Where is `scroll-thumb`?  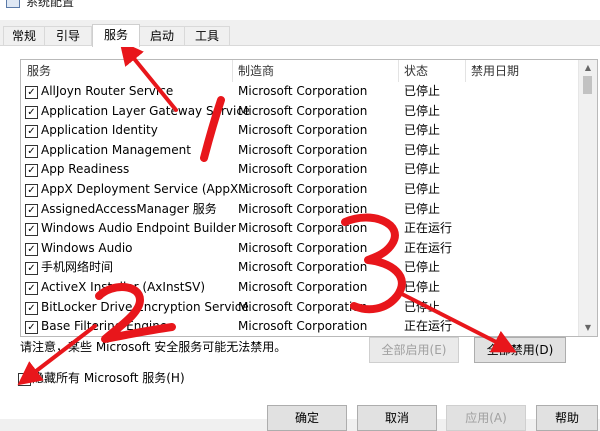
scroll-thumb is located at coordinates (587, 85).